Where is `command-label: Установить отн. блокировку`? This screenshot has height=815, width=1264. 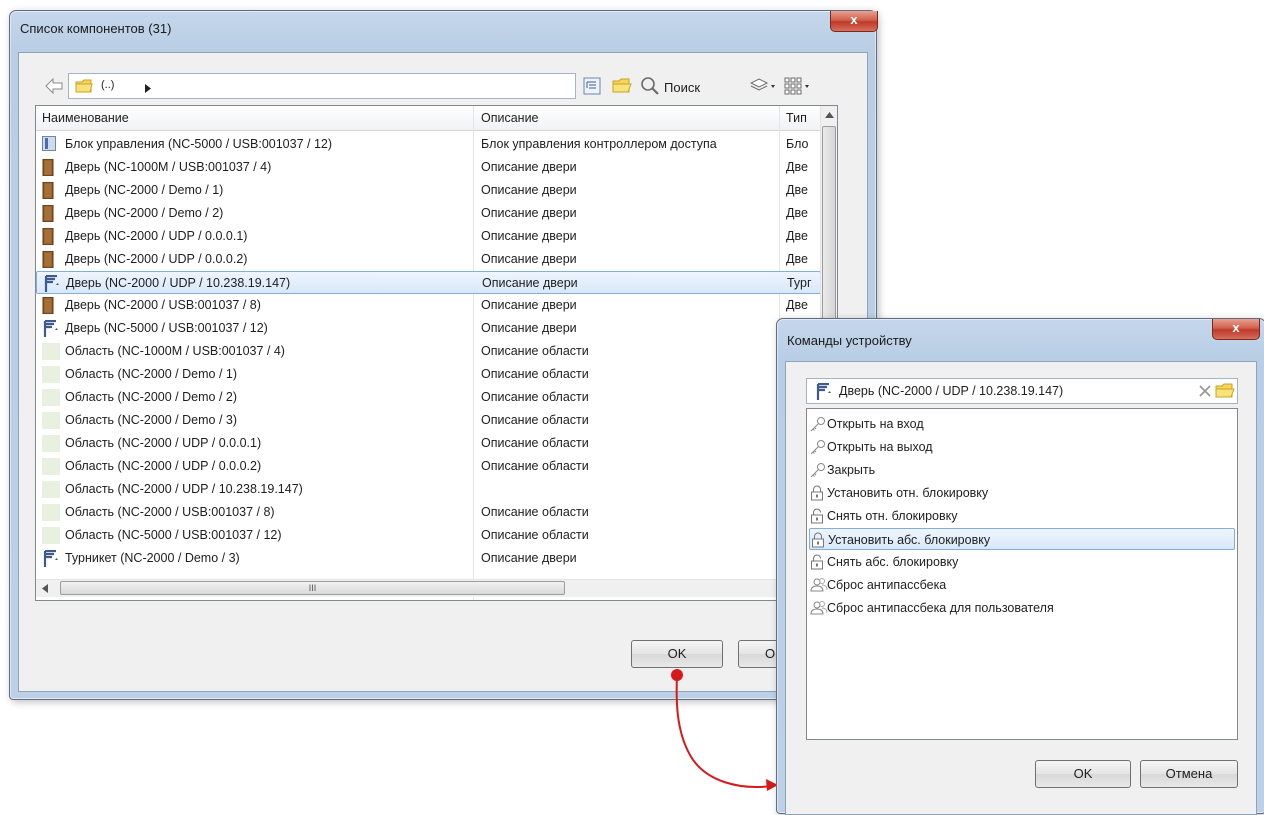 command-label: Установить отн. блокировку is located at coordinates (908, 493).